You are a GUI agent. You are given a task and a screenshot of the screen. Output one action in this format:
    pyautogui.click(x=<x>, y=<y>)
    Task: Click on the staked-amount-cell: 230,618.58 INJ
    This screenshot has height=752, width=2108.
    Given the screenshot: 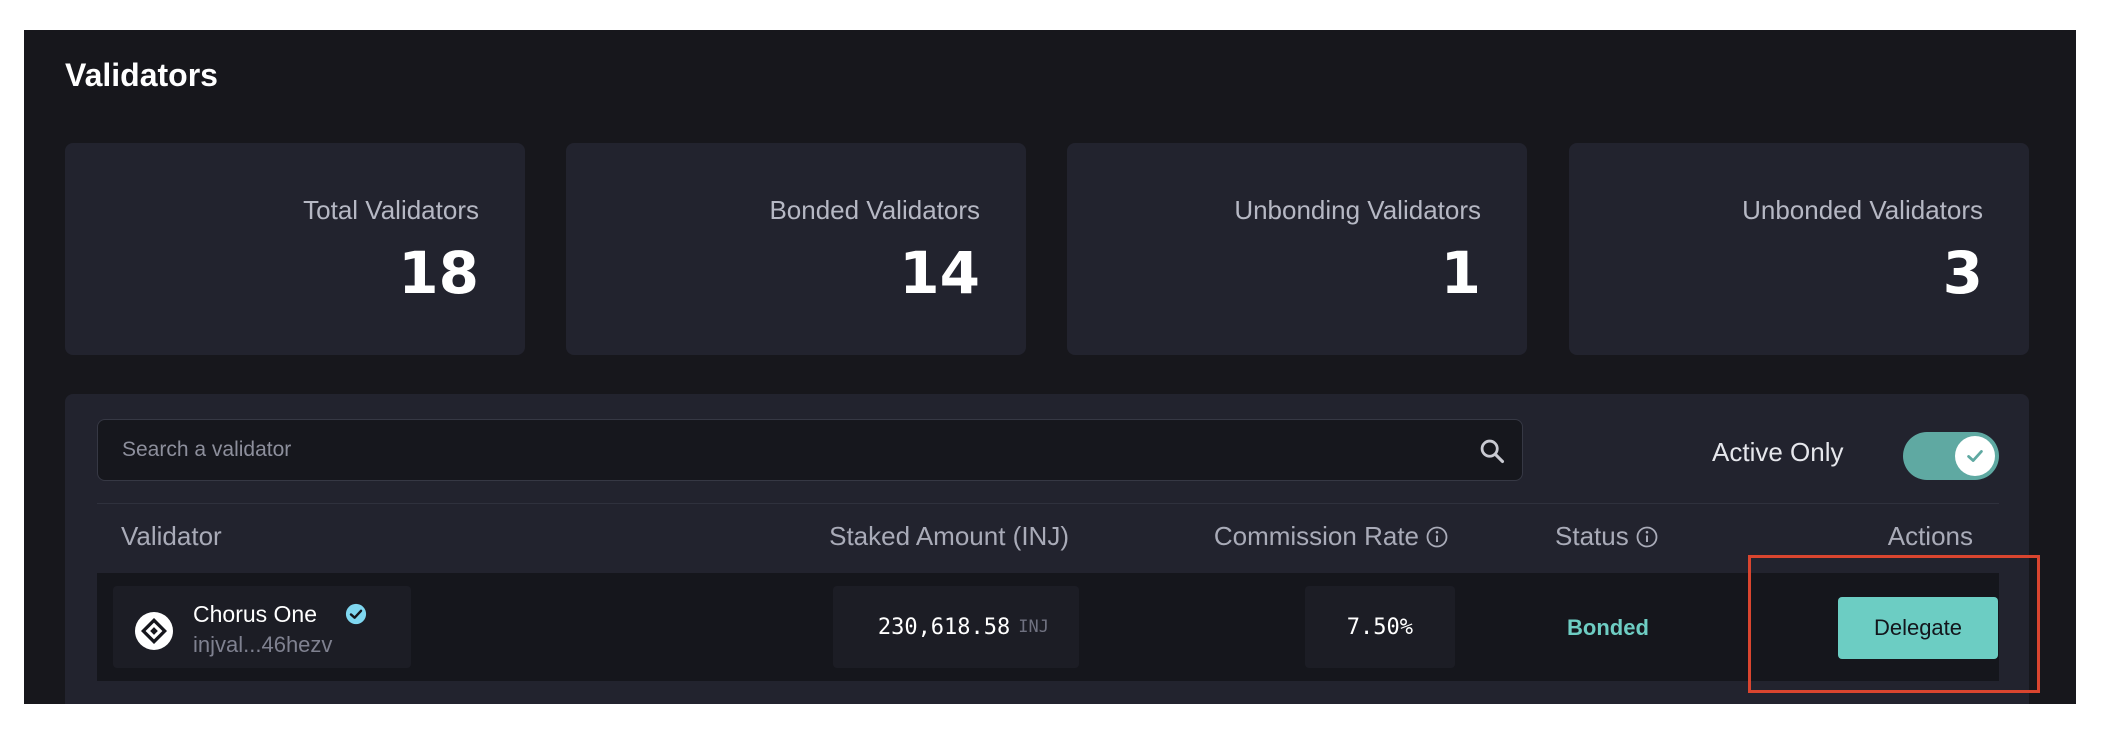 What is the action you would take?
    pyautogui.click(x=956, y=627)
    